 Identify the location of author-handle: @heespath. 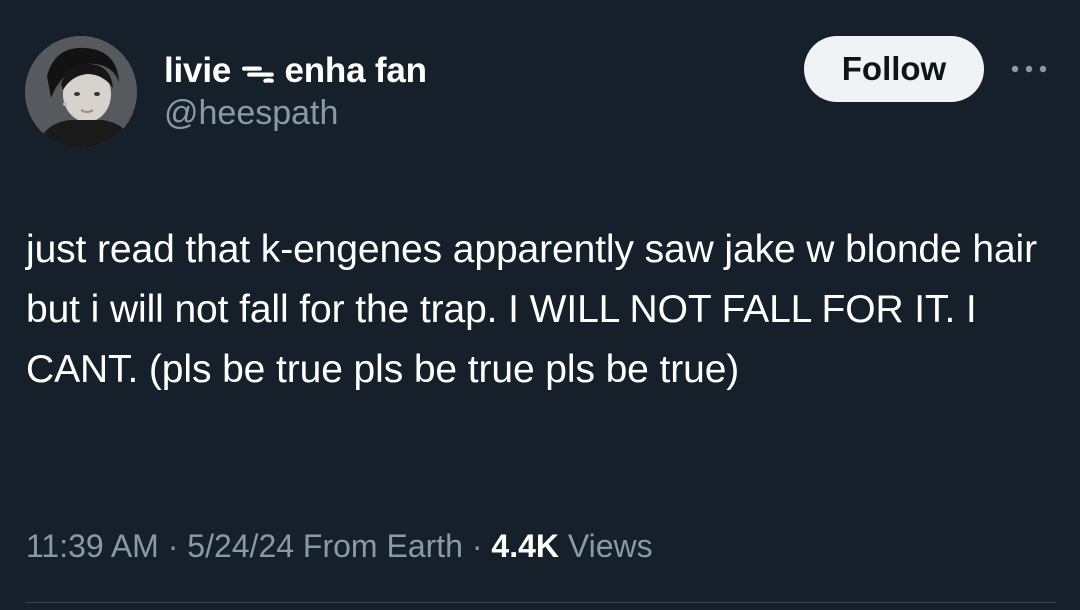
(251, 113).